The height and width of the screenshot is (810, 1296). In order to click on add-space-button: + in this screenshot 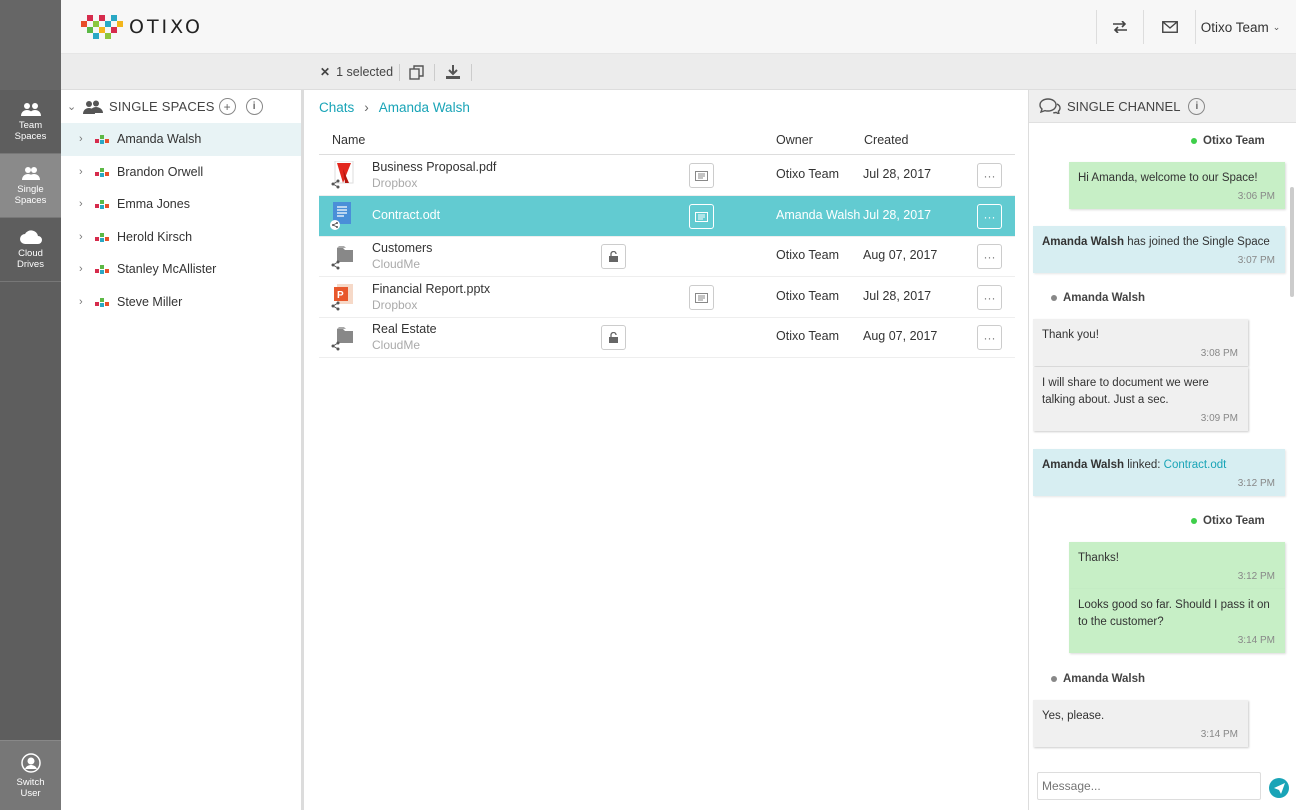, I will do `click(227, 106)`.